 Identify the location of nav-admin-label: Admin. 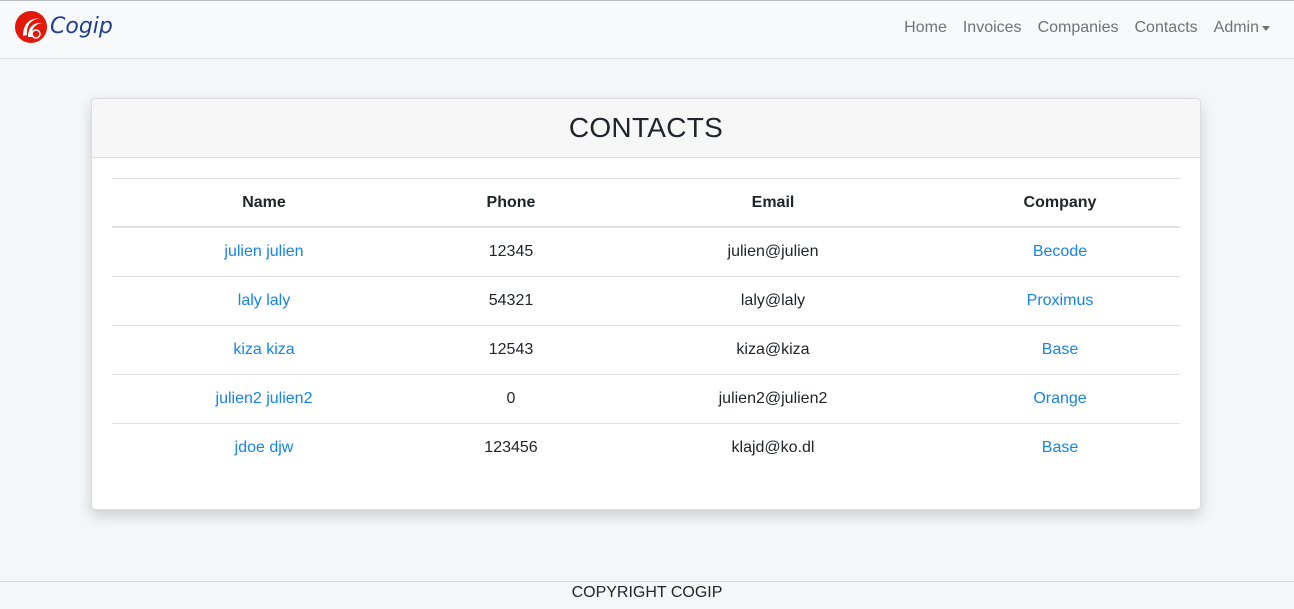
(1236, 27).